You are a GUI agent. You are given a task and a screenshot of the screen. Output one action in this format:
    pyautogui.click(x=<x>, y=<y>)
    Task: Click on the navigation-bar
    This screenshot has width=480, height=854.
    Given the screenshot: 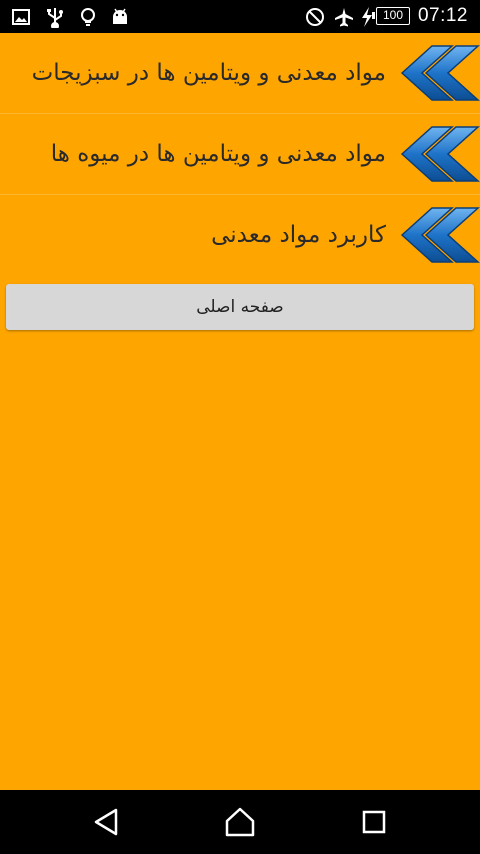 What is the action you would take?
    pyautogui.click(x=240, y=822)
    